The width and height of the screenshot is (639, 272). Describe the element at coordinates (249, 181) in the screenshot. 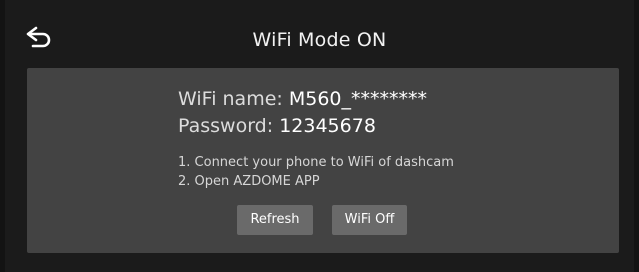

I see `instruction-step-2: 2. Open AZDOME APP` at that location.